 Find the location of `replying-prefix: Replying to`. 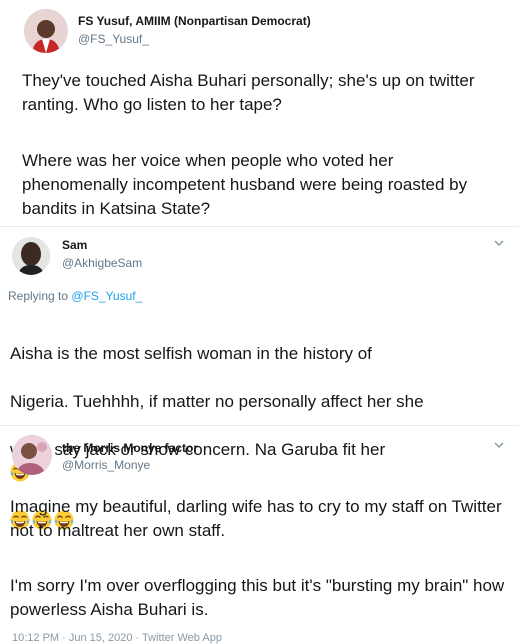

replying-prefix: Replying to is located at coordinates (38, 296).